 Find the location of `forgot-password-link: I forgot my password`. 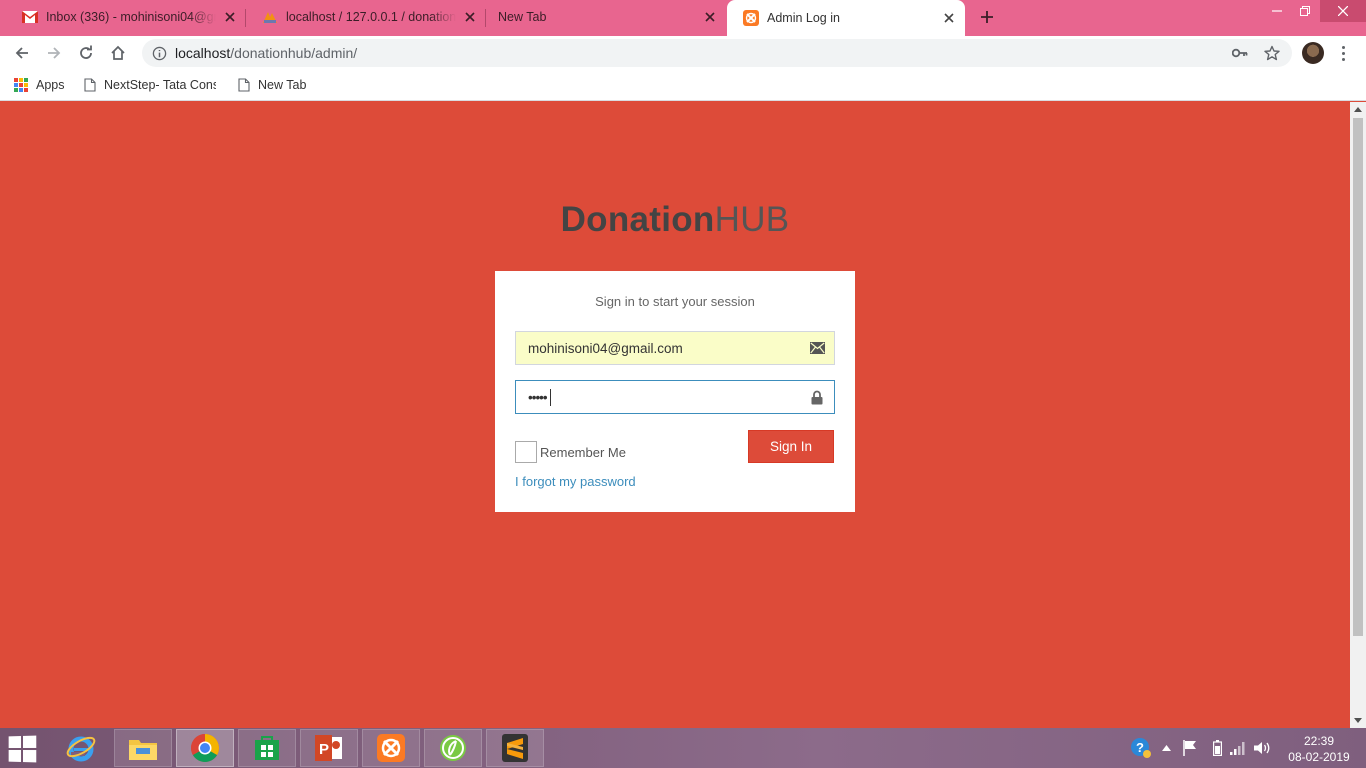

forgot-password-link: I forgot my password is located at coordinates (575, 481).